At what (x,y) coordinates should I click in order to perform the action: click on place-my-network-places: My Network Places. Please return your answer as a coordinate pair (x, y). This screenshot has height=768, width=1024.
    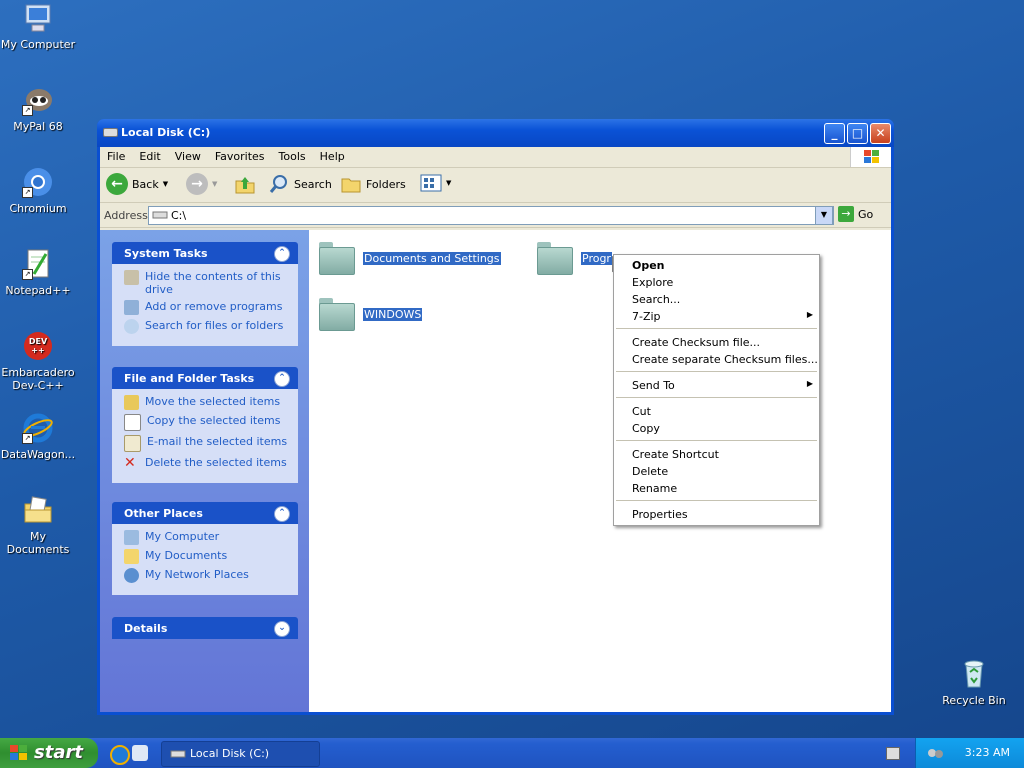
    Looking at the image, I should click on (206, 575).